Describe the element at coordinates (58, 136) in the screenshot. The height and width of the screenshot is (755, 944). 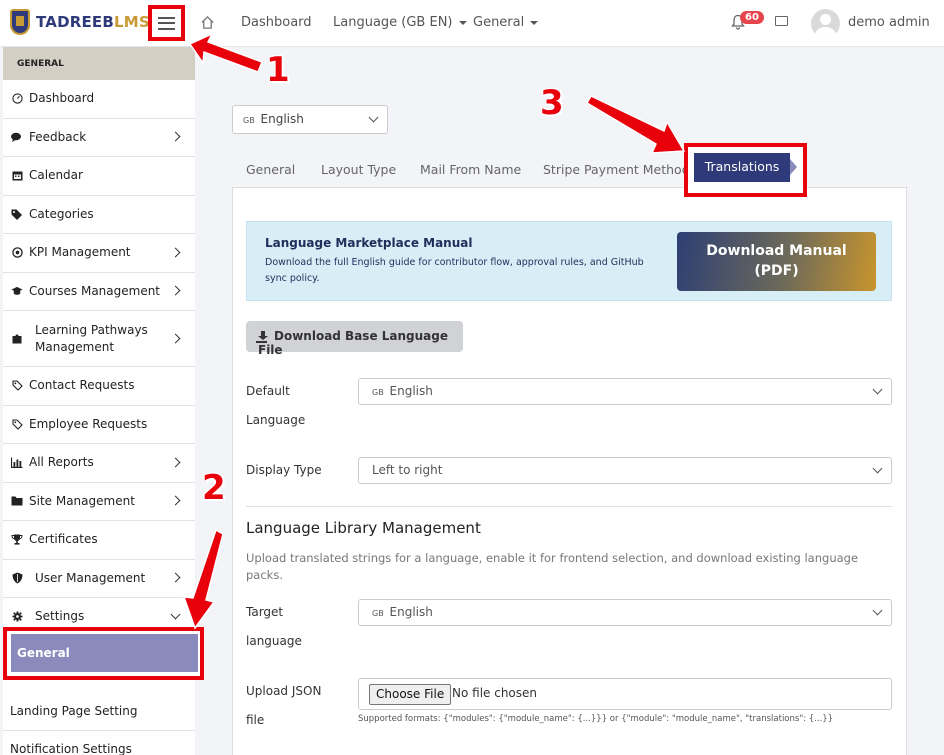
I see `sidebar-item-label: Feedback` at that location.